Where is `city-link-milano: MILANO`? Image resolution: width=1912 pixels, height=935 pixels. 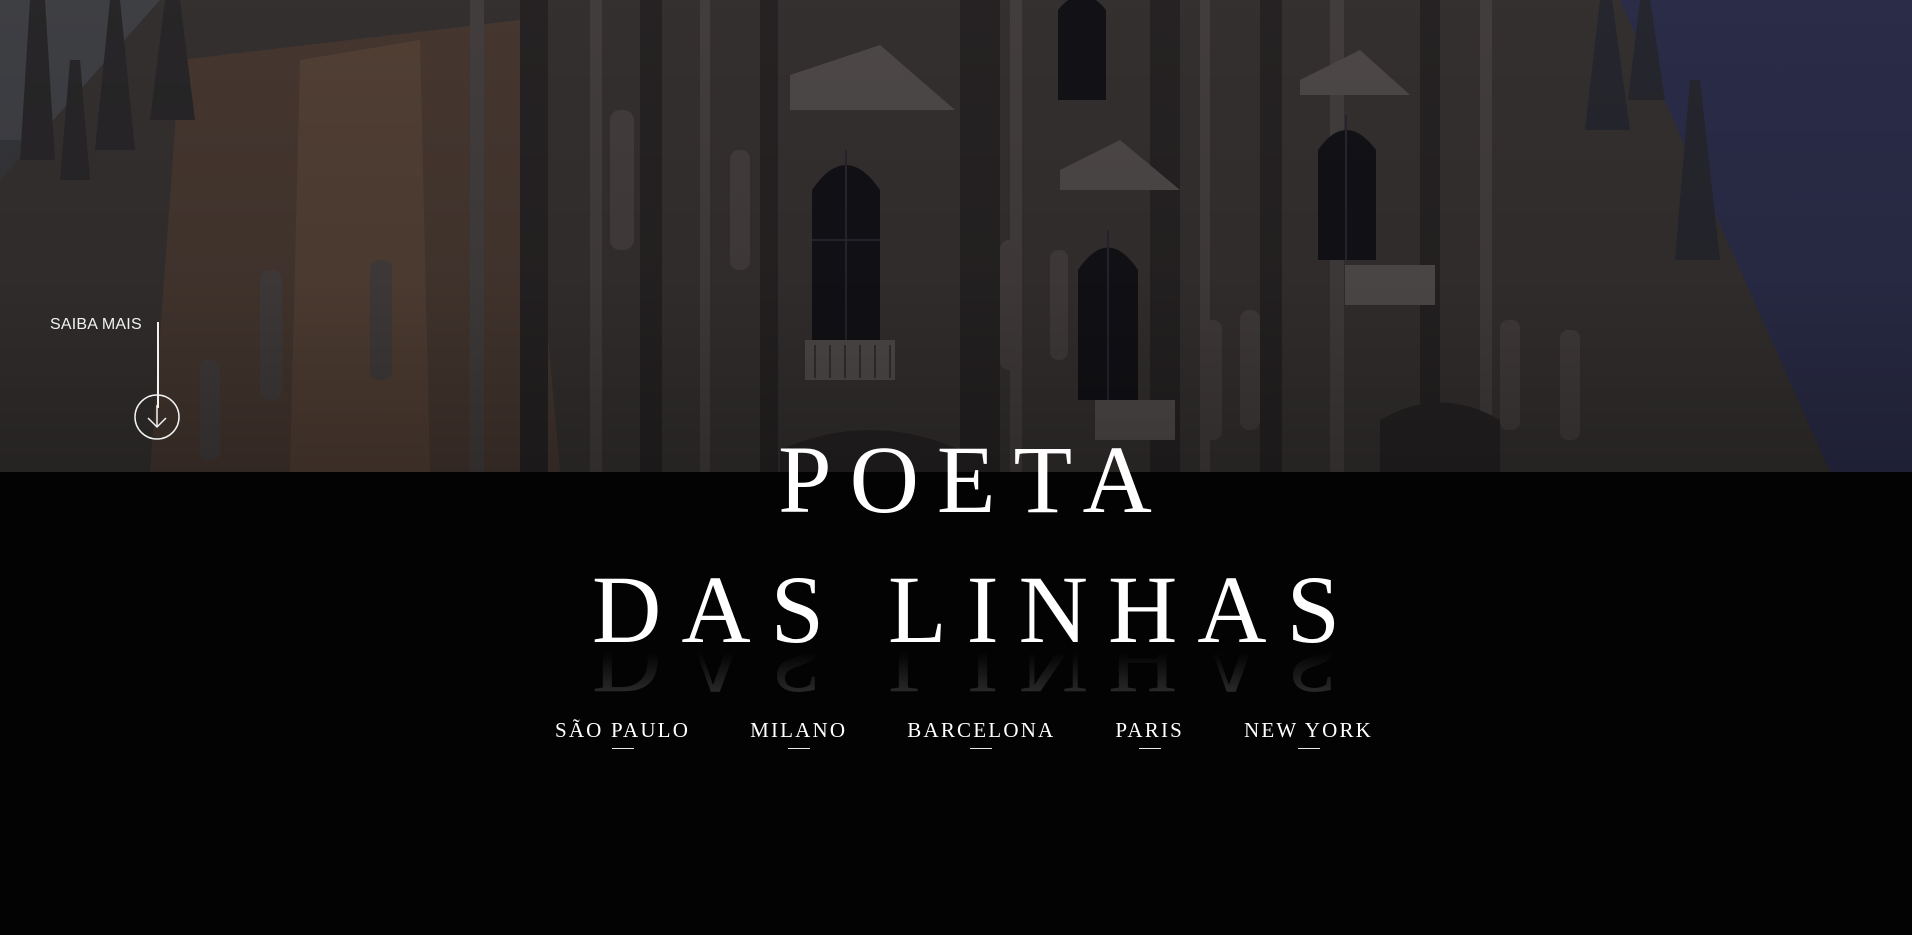 city-link-milano: MILANO is located at coordinates (798, 734).